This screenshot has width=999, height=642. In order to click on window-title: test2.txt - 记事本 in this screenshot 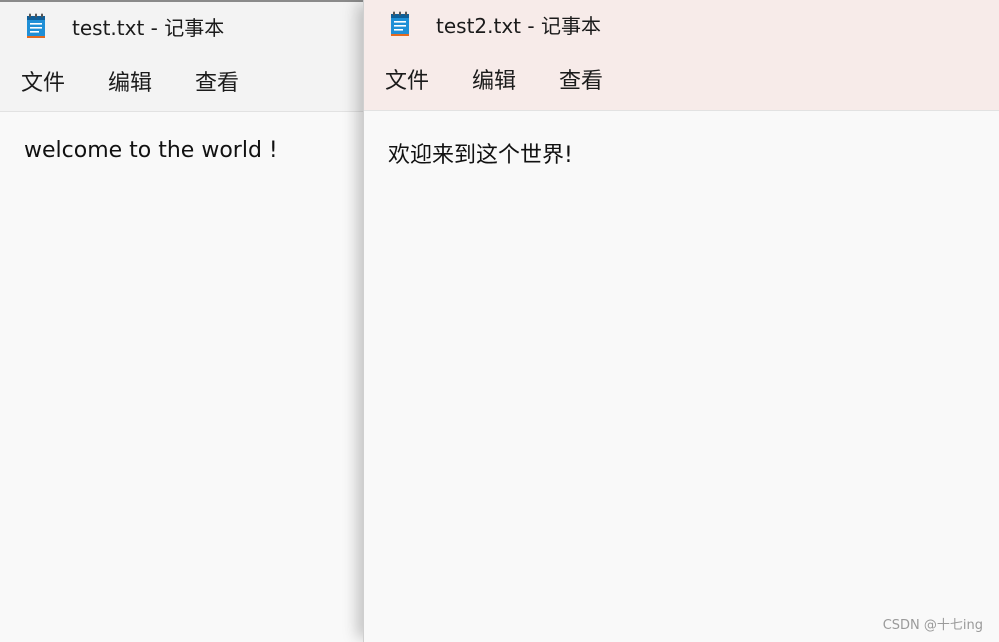, I will do `click(518, 25)`.